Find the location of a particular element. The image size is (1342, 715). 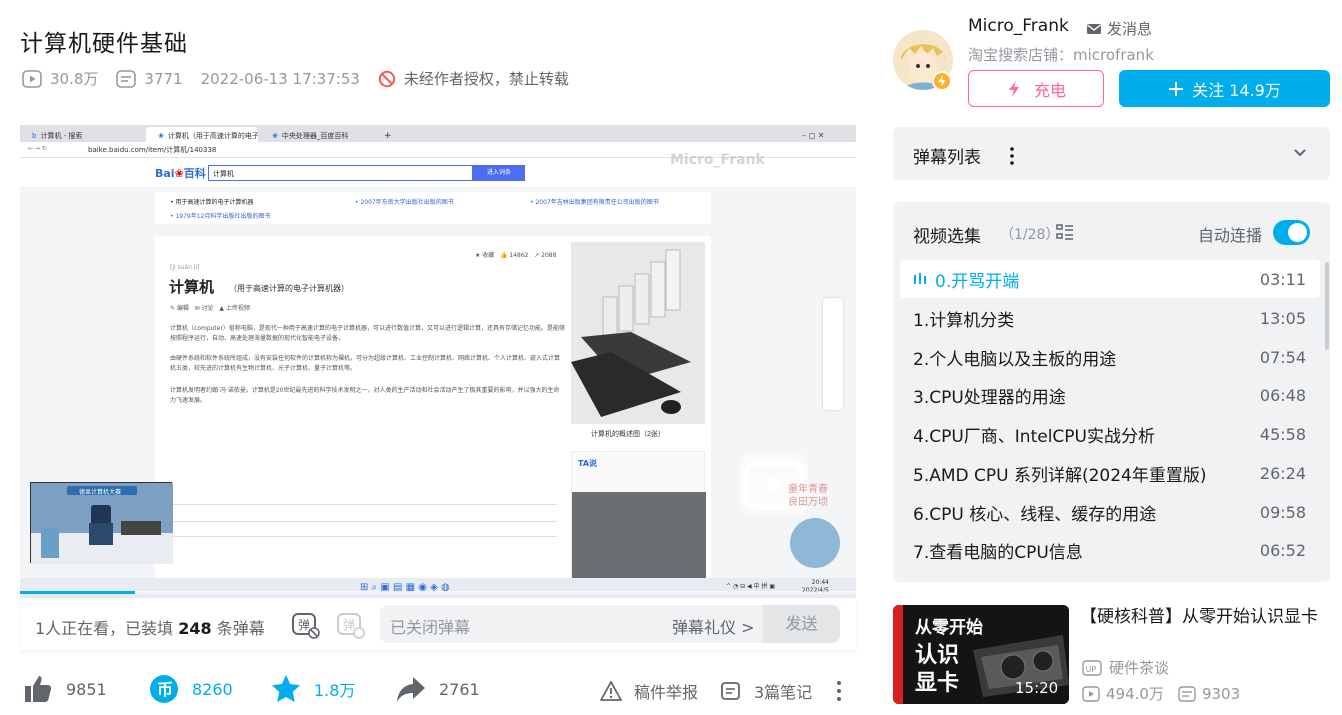

notes-button: 3篇笔记 is located at coordinates (766, 691).